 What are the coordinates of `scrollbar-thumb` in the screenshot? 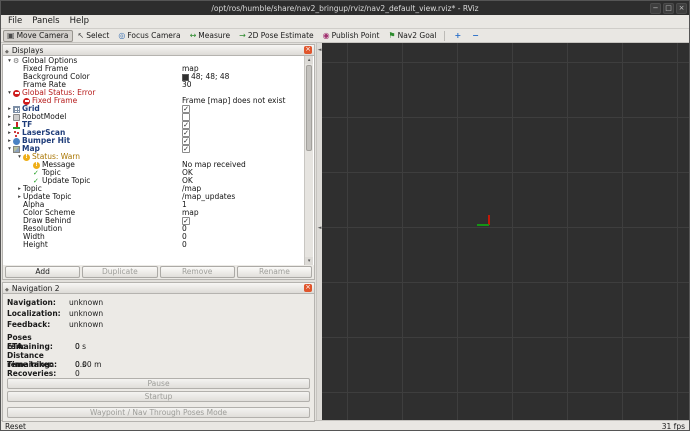 It's located at (309, 108).